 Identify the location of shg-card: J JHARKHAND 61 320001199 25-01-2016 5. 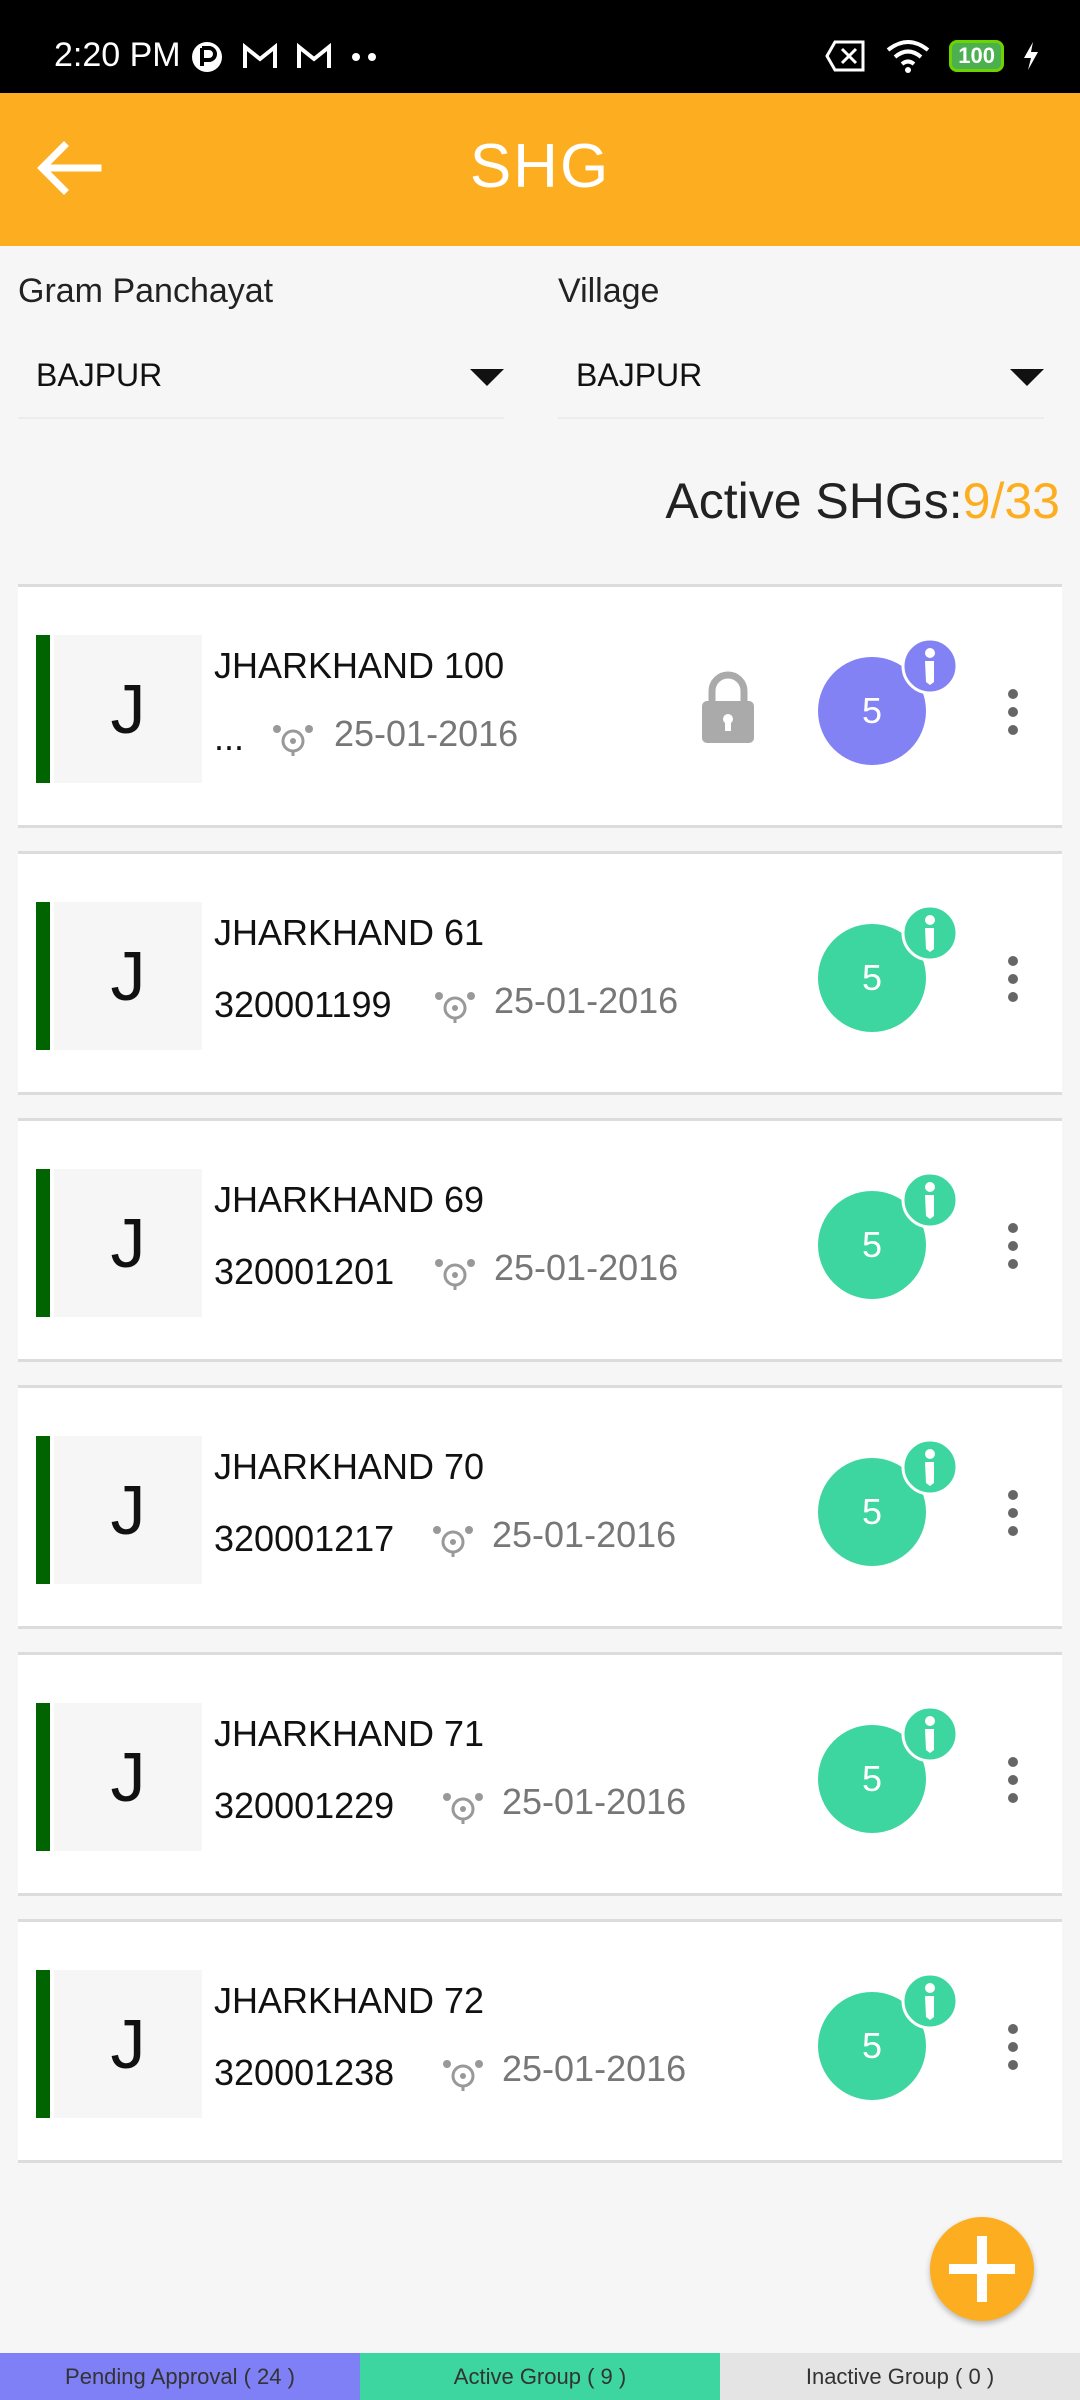
(540, 973).